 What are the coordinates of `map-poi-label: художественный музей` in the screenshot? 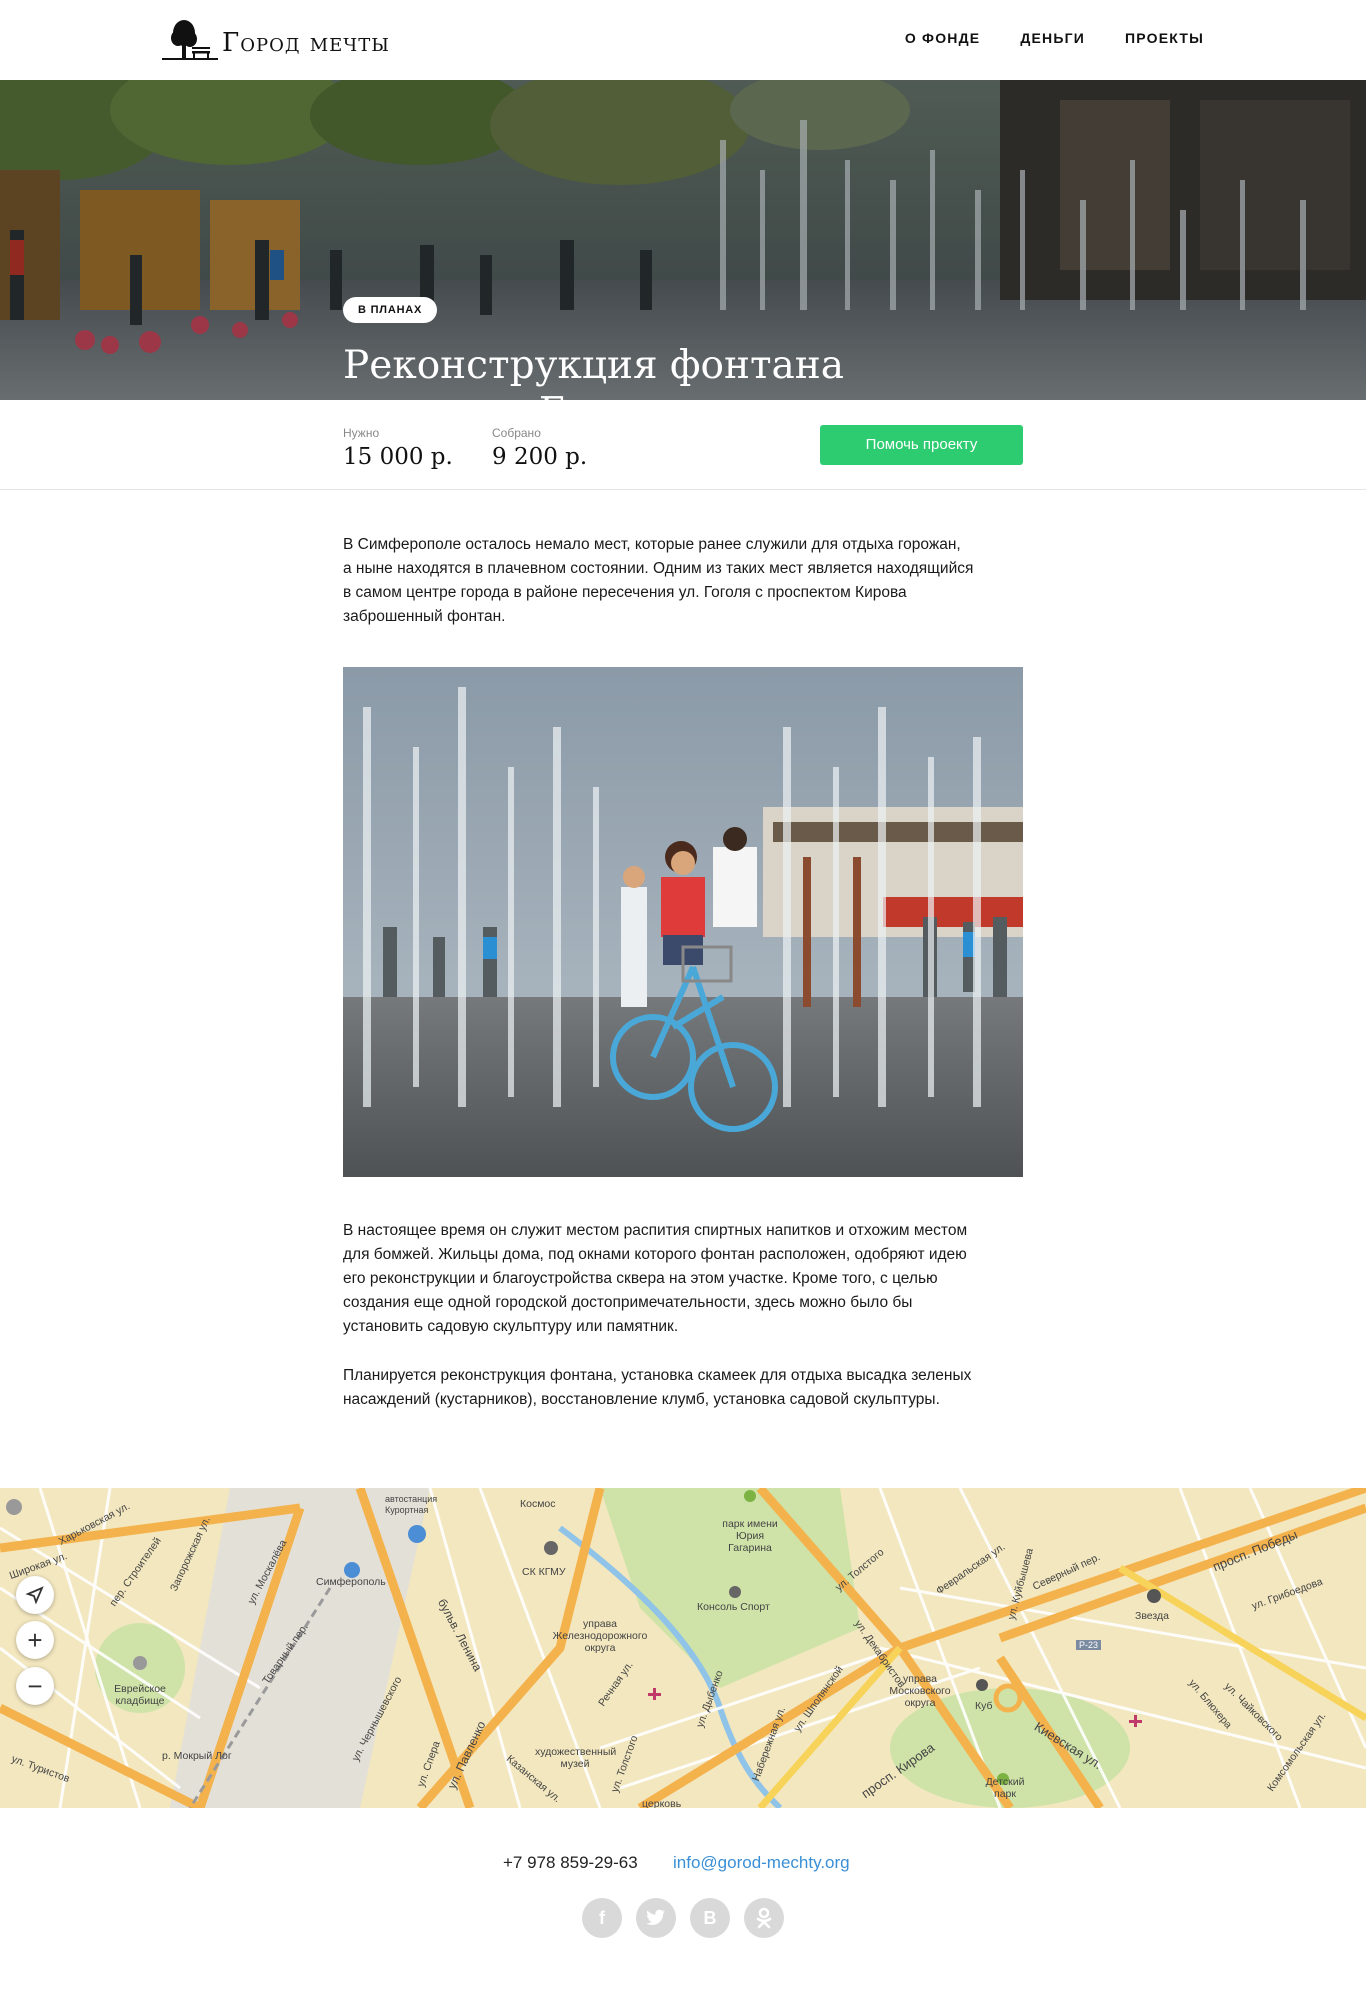 It's located at (576, 1758).